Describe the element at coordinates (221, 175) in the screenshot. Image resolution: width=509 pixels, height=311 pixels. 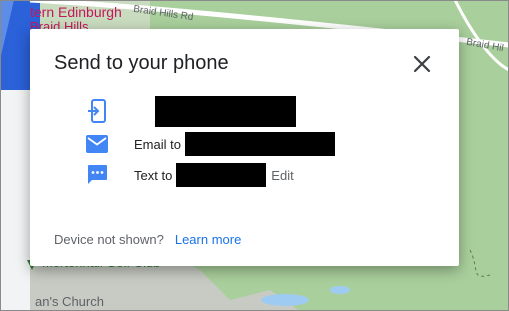
I see `redacted-phone` at that location.